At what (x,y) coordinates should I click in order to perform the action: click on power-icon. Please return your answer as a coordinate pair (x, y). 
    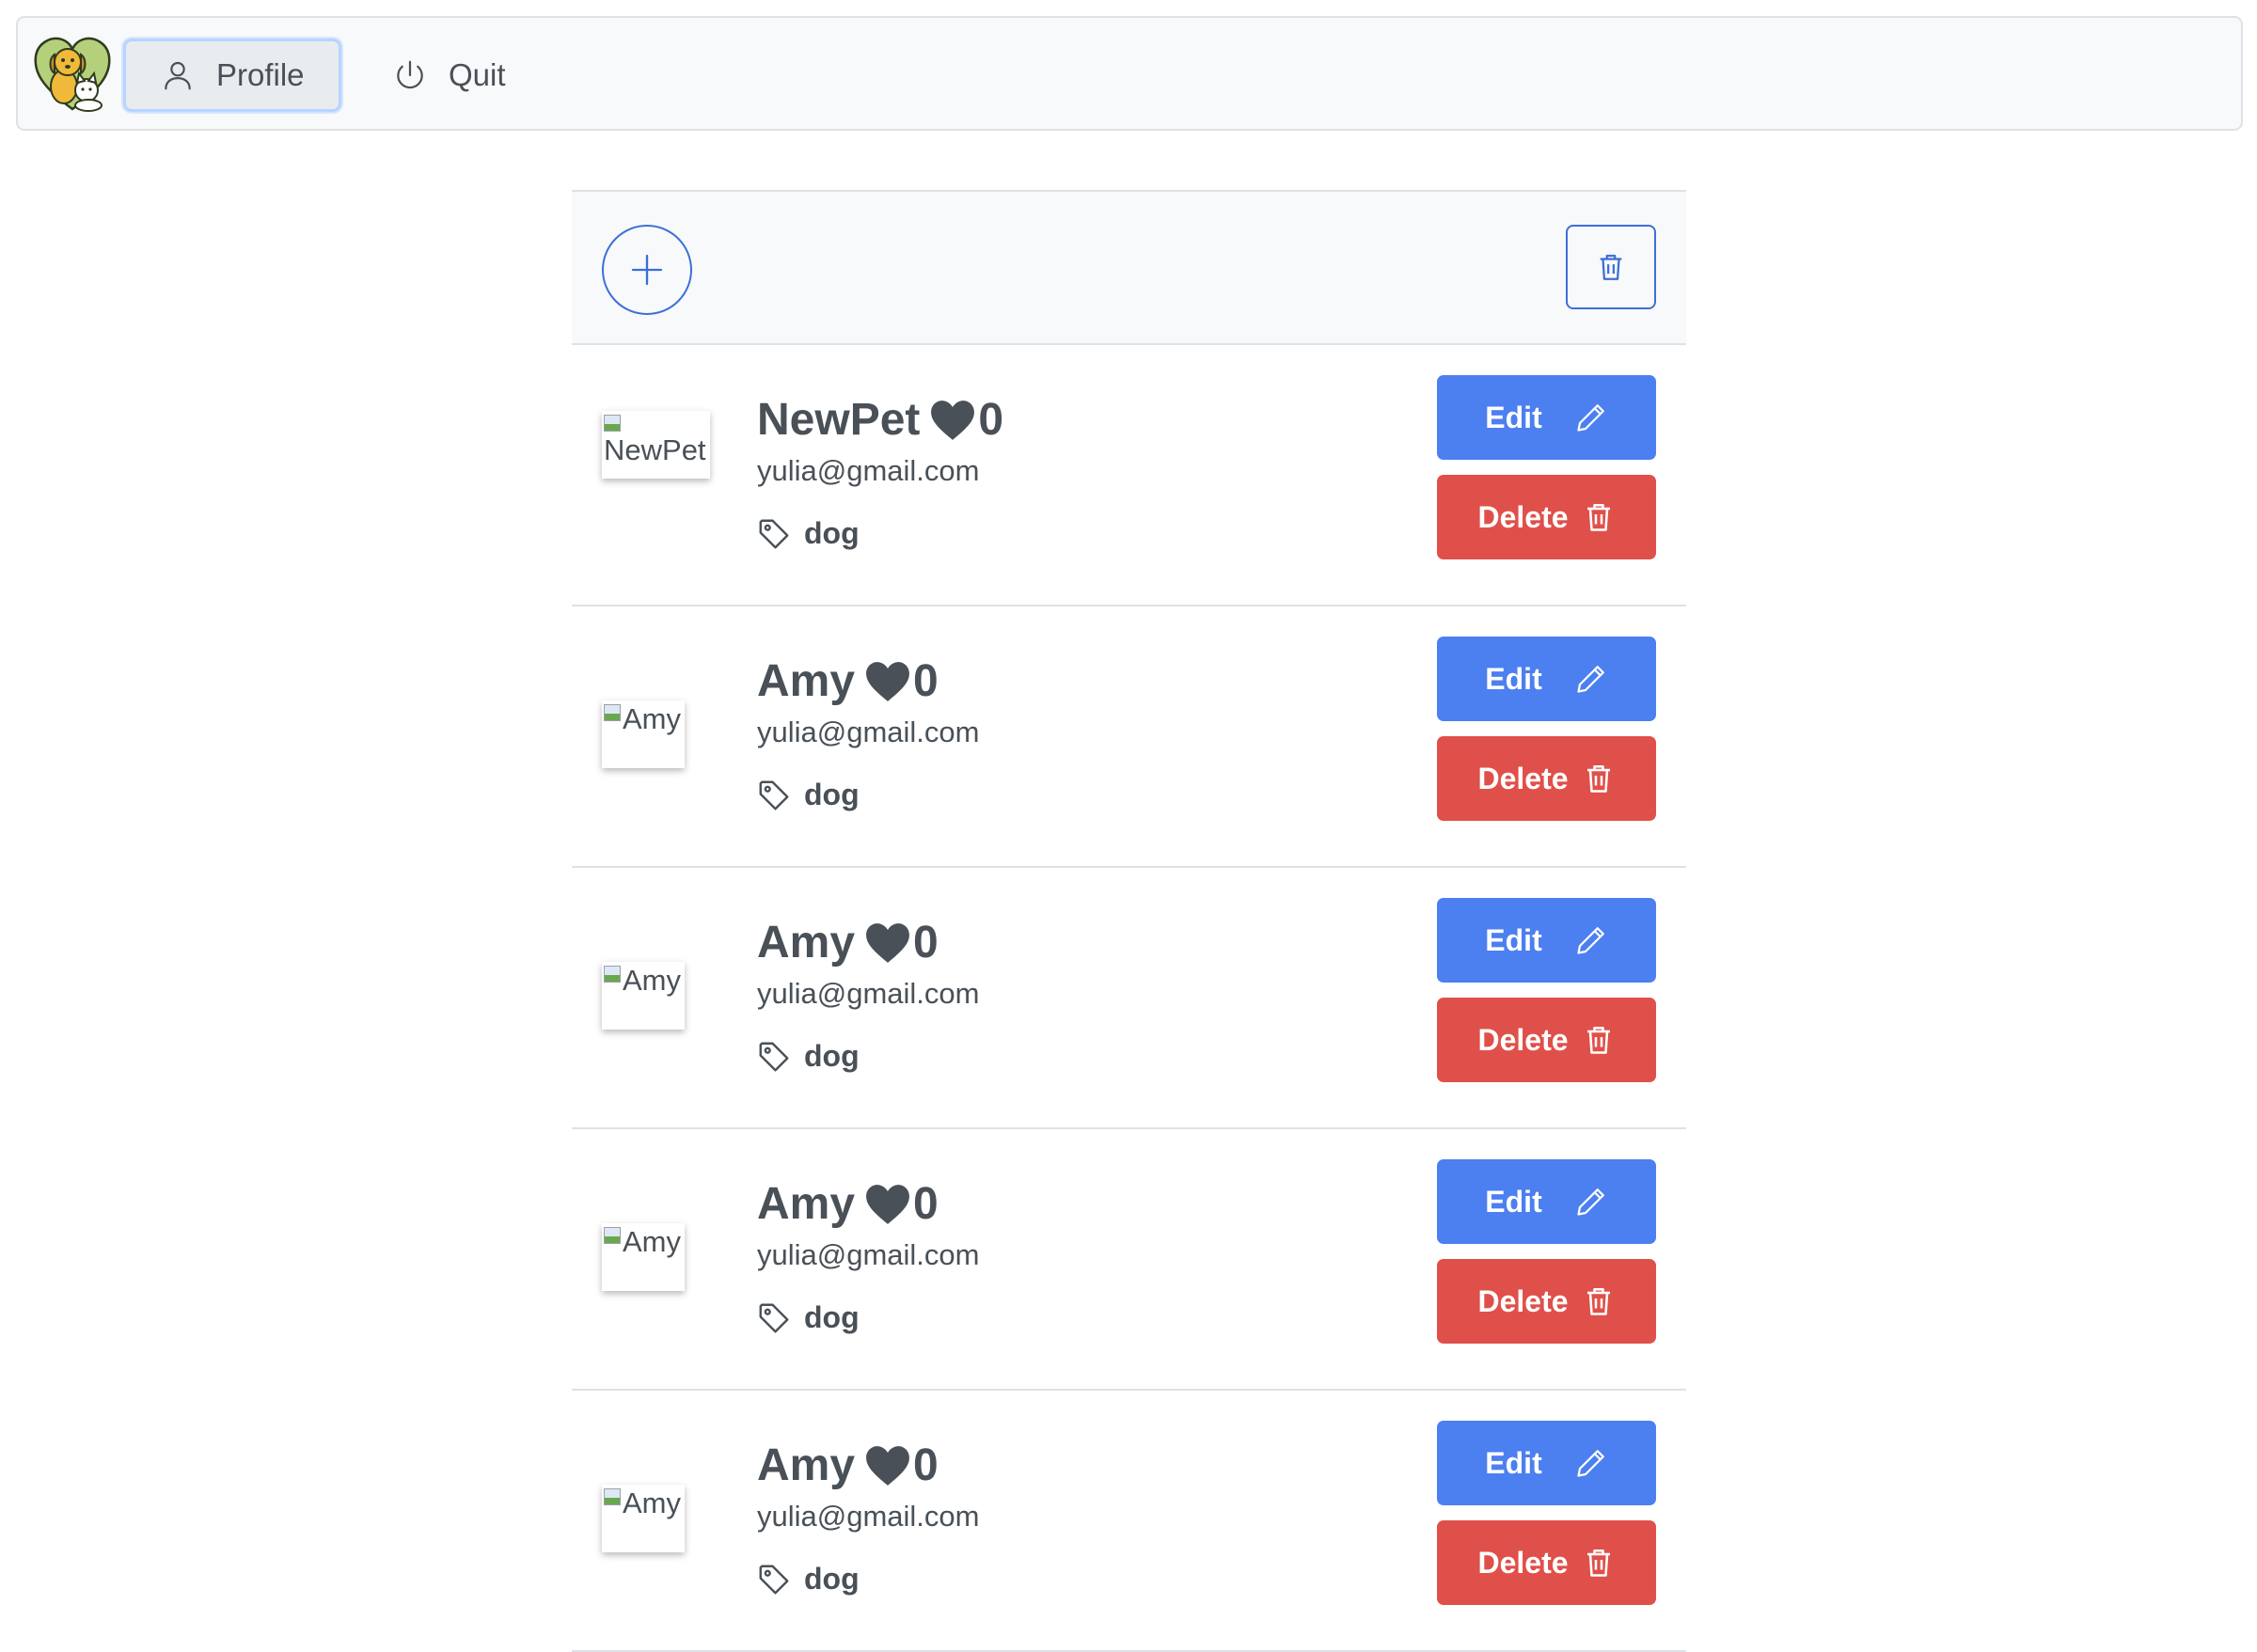
    Looking at the image, I should click on (410, 74).